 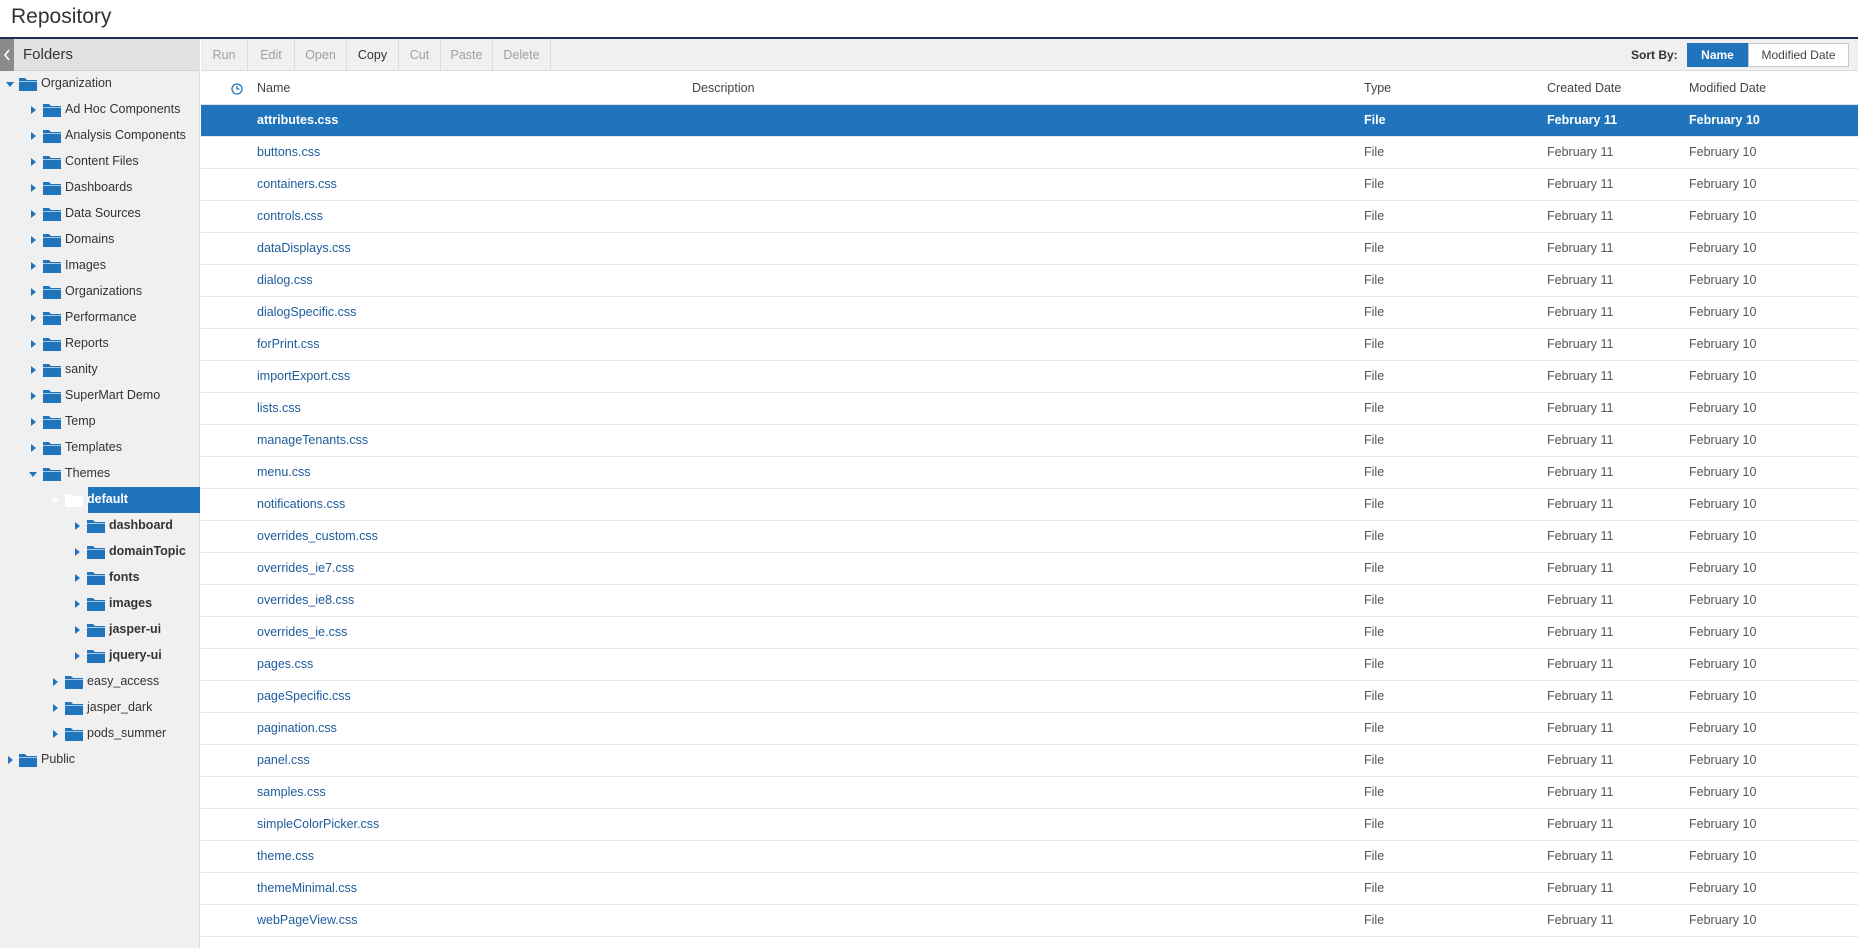 I want to click on tree-folder-dashboard: dashboard, so click(x=100, y=526).